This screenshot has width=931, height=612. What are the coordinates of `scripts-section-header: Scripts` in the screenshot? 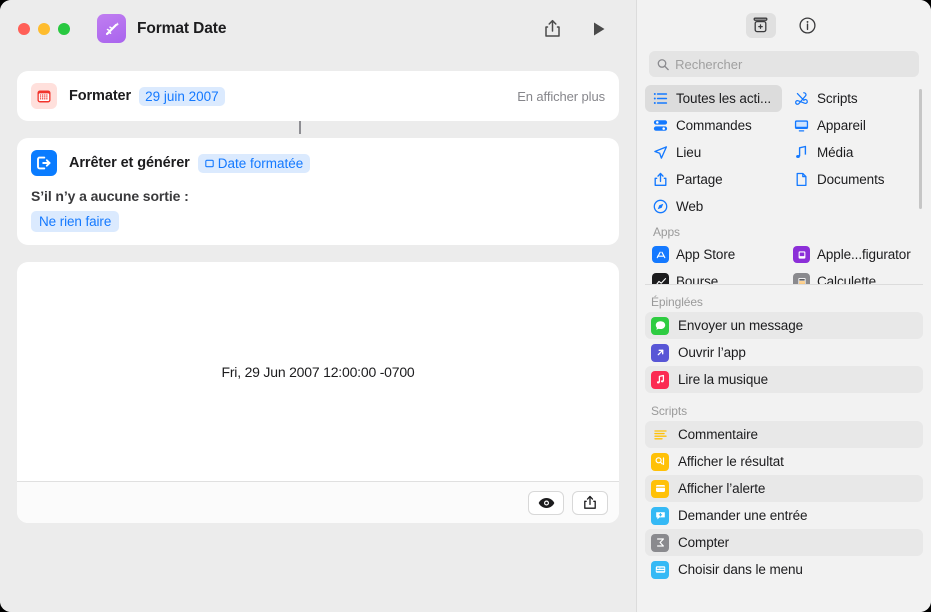 It's located at (669, 411).